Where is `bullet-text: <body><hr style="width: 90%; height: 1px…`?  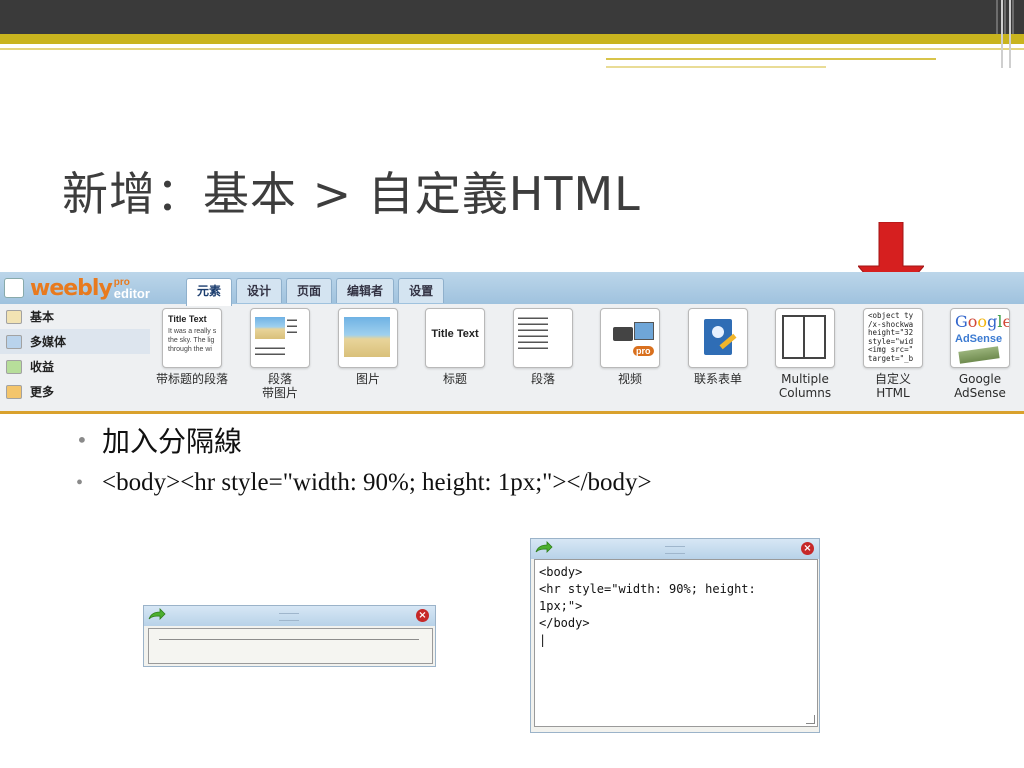
bullet-text: <body><hr style="width: 90%; height: 1px… is located at coordinates (377, 482).